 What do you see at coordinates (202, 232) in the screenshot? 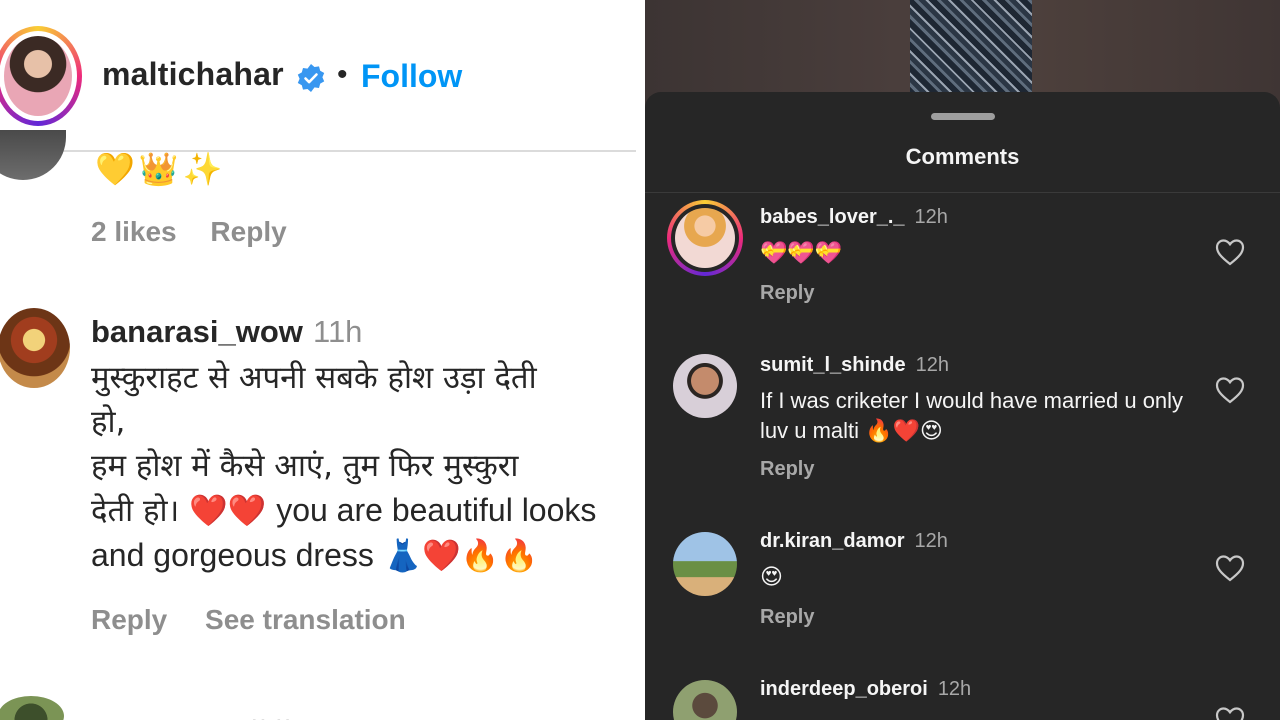
I see `comment-actions: 2 likes Reply` at bounding box center [202, 232].